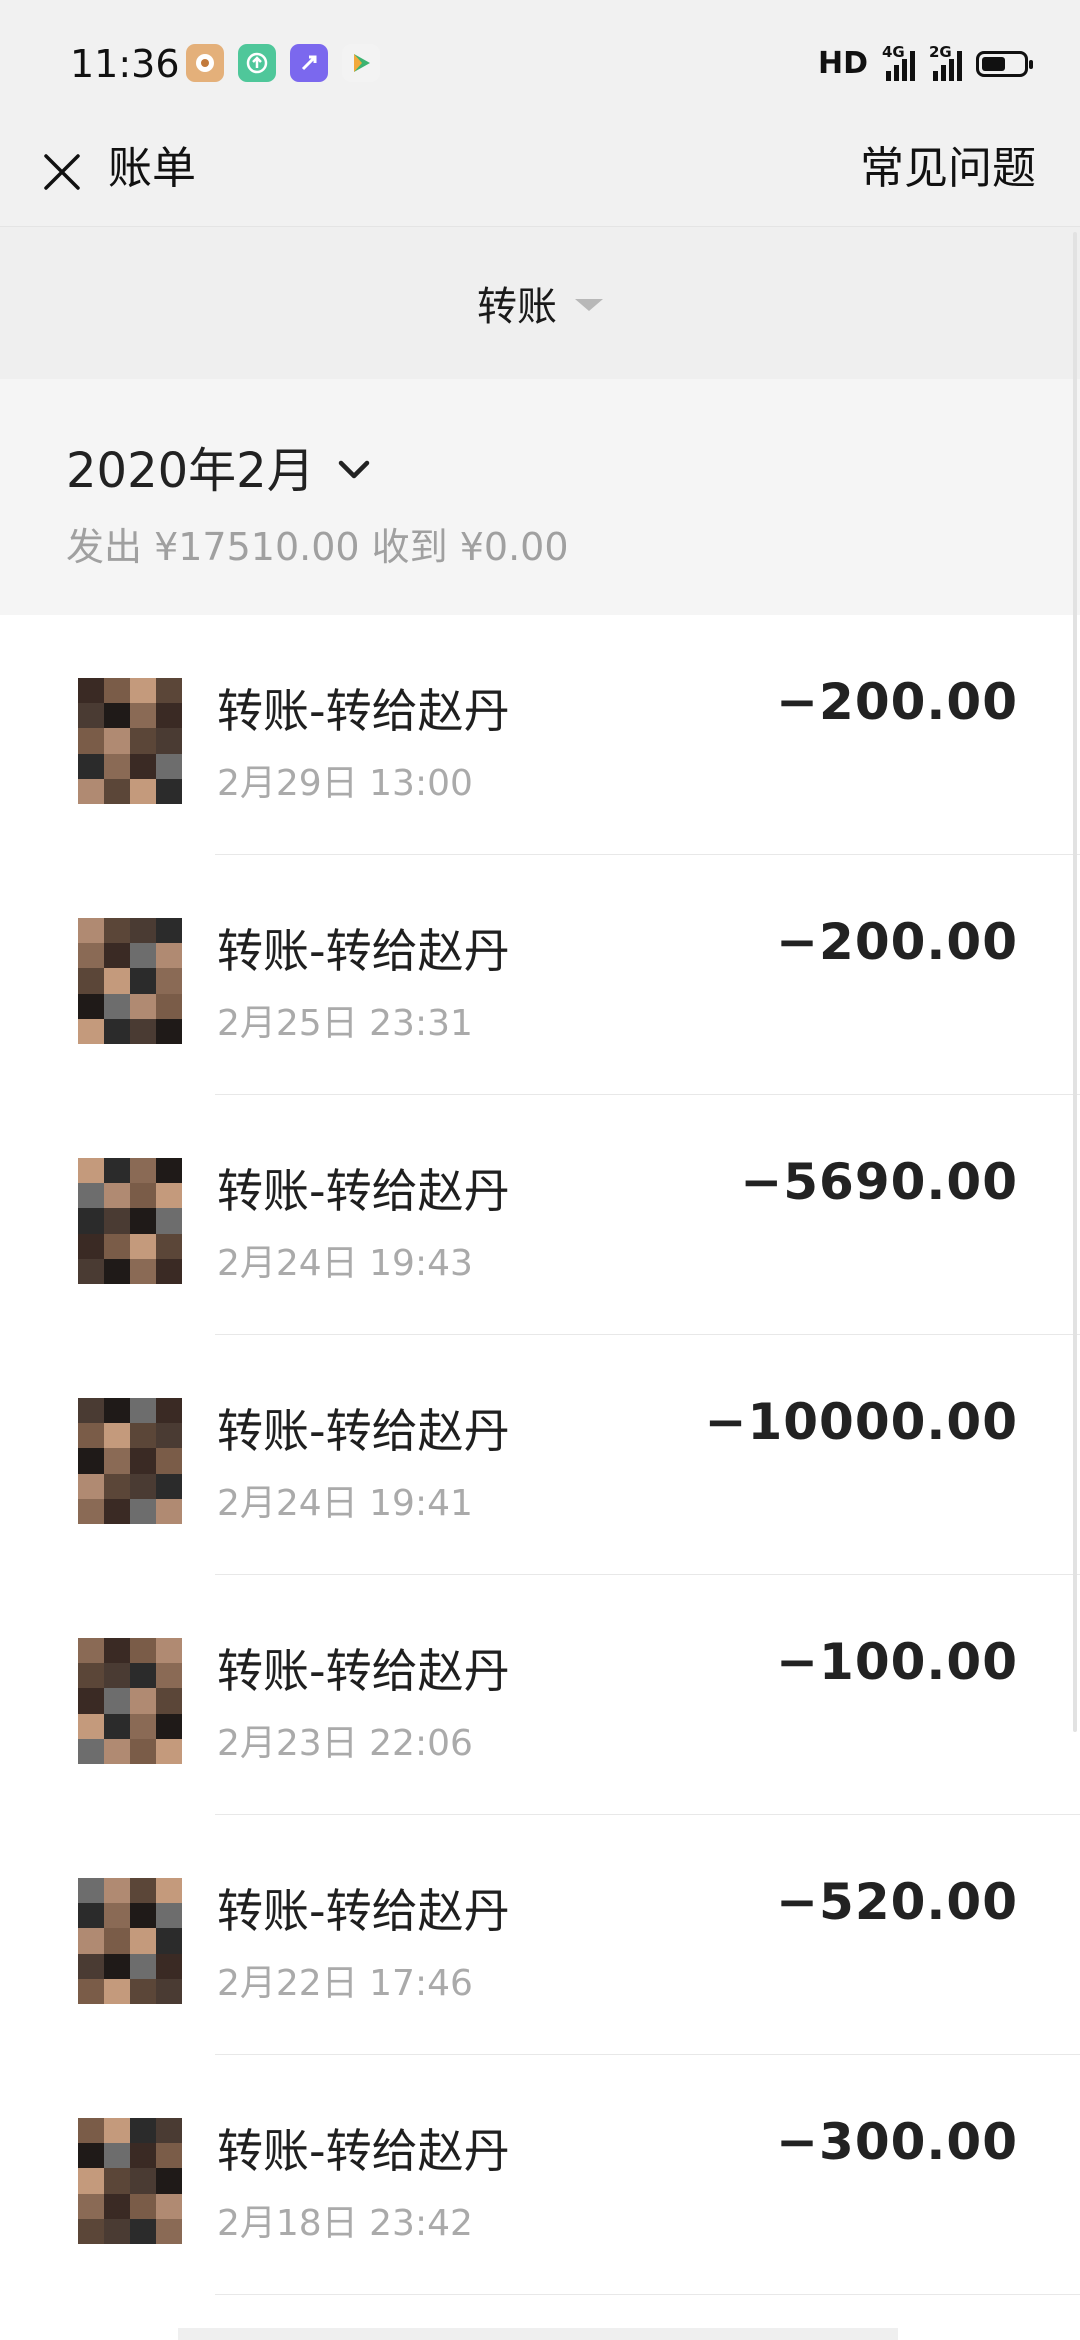 This screenshot has height=2340, width=1080. Describe the element at coordinates (589, 305) in the screenshot. I see `caret-down-icon` at that location.